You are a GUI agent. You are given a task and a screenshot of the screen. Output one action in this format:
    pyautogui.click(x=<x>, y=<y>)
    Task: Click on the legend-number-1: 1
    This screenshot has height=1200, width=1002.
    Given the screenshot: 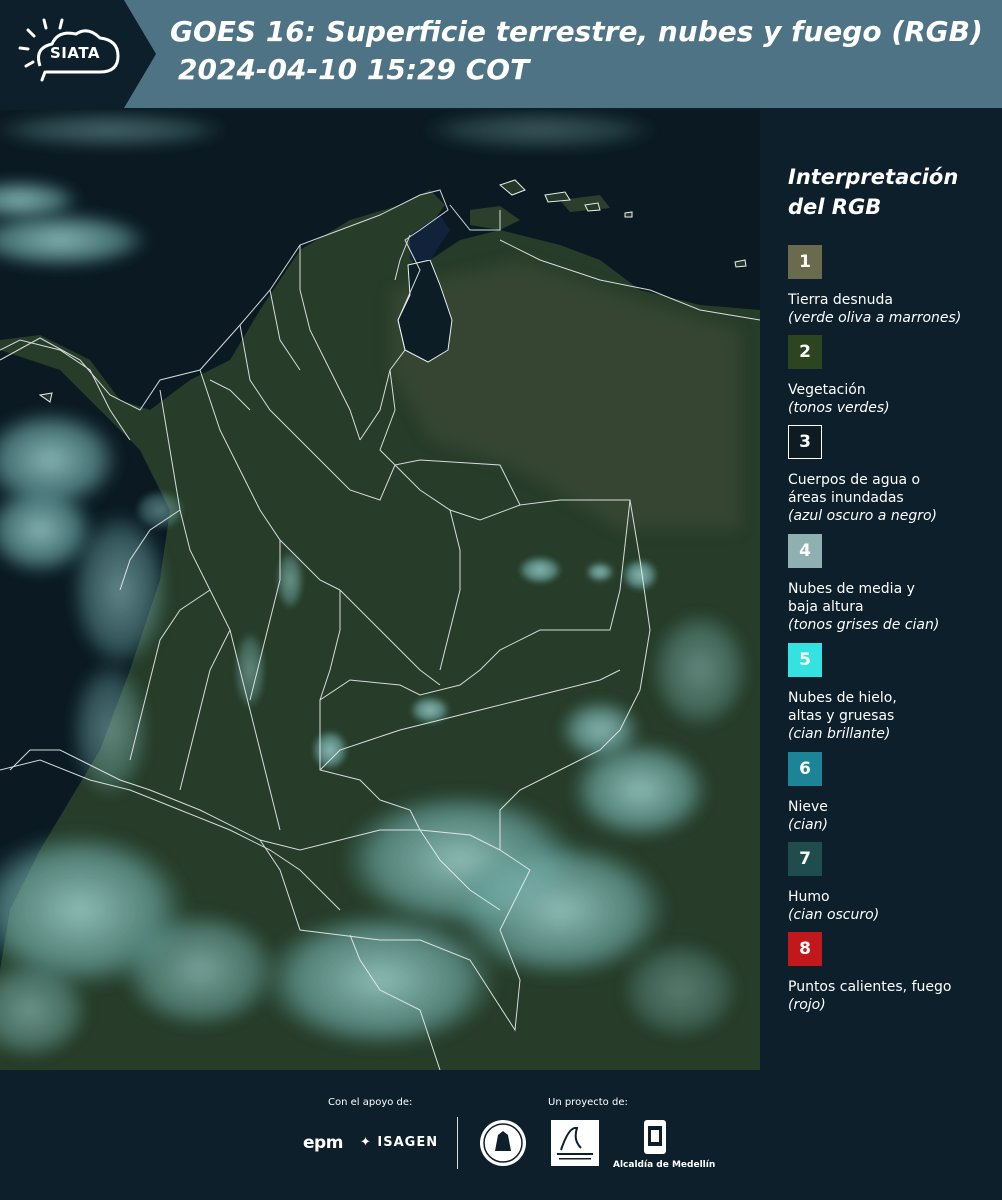 What is the action you would take?
    pyautogui.click(x=805, y=262)
    